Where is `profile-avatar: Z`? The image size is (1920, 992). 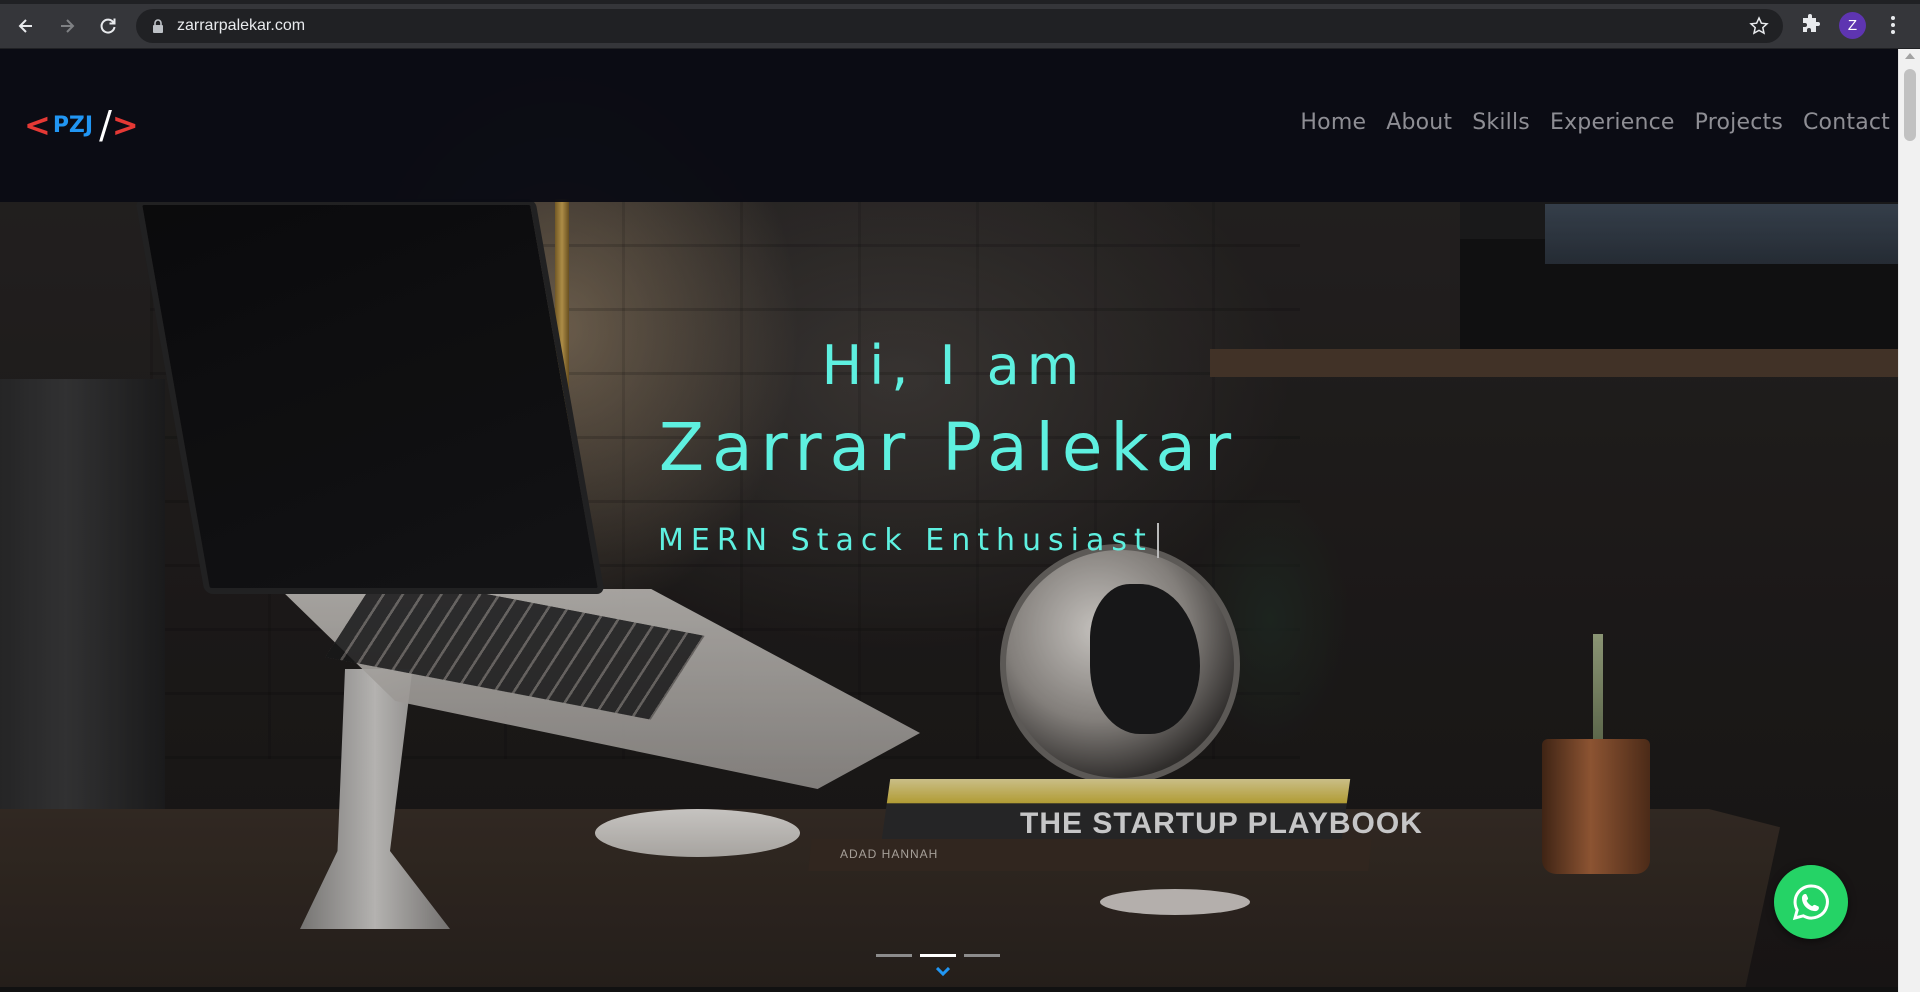
profile-avatar: Z is located at coordinates (1852, 25).